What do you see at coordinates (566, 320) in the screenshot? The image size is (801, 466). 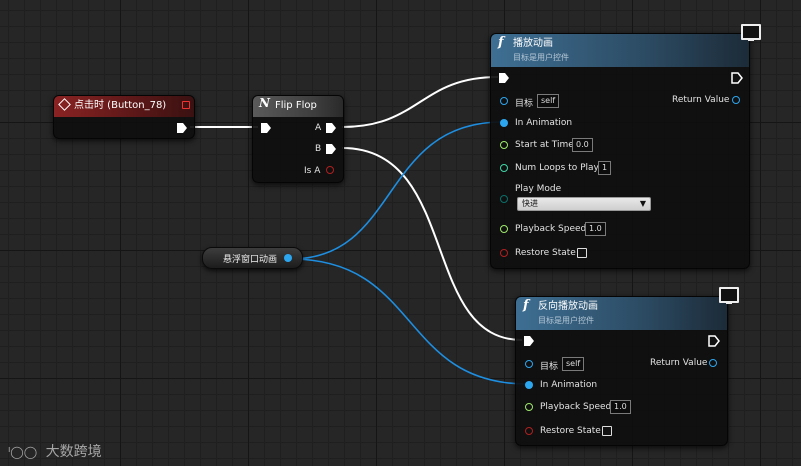 I see `reverse-animation-subtitle: 目标是用户控件` at bounding box center [566, 320].